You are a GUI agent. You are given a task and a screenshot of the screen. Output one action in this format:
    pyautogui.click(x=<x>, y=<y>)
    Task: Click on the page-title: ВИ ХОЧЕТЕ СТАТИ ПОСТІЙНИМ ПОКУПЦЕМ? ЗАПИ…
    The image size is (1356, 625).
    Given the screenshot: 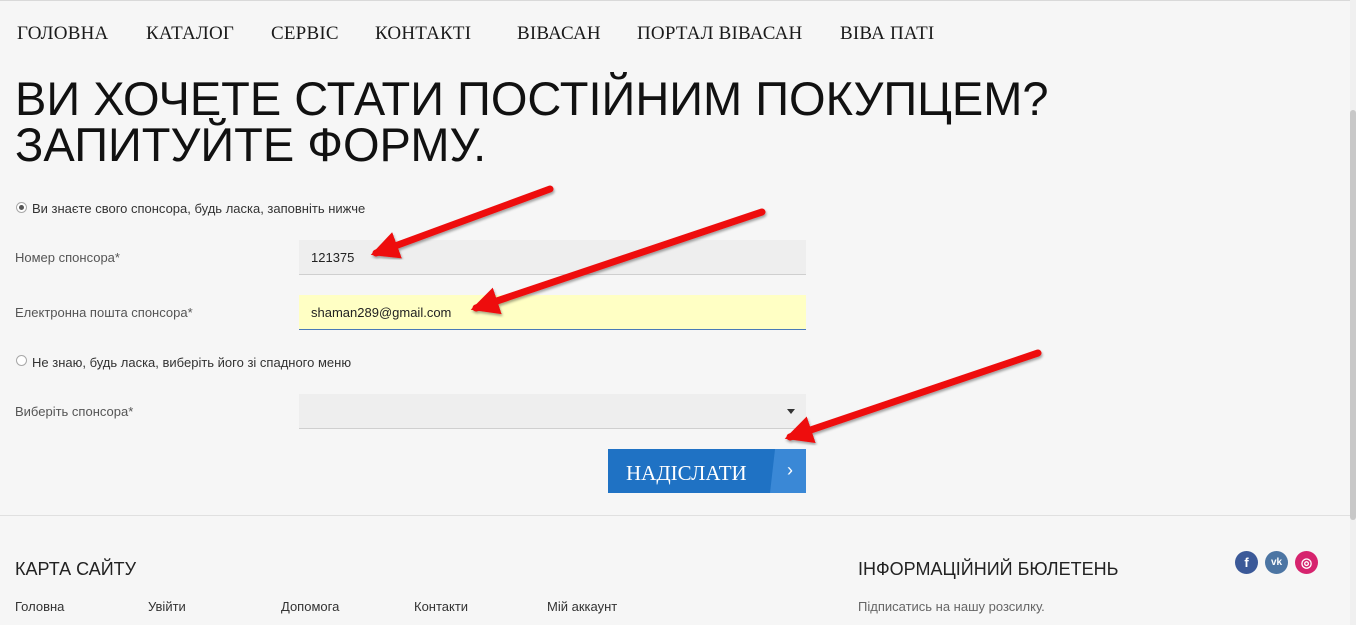 What is the action you would take?
    pyautogui.click(x=615, y=123)
    